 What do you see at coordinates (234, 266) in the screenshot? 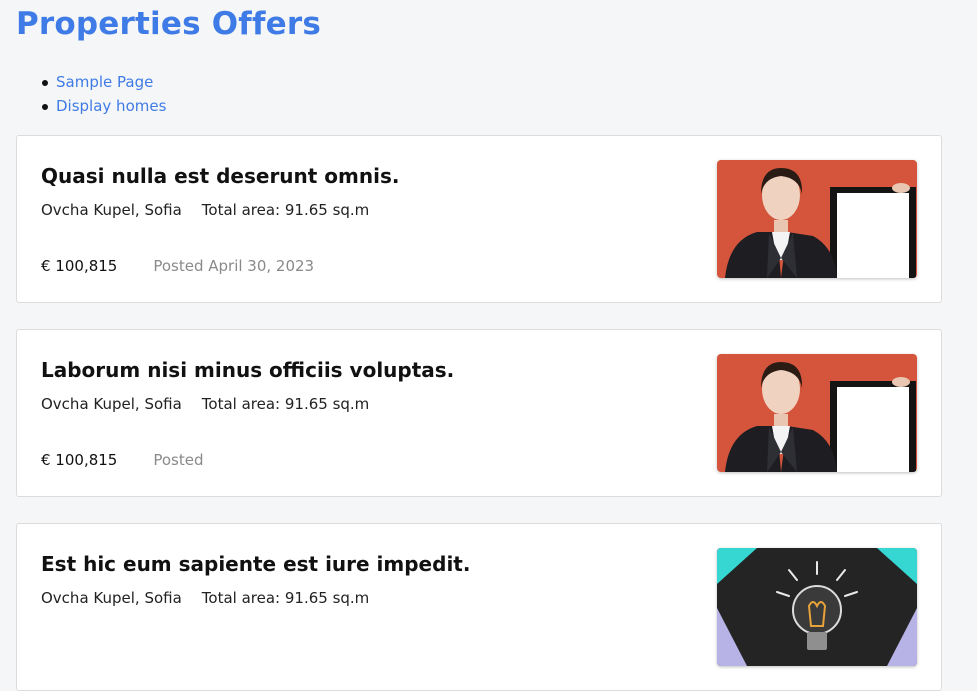
I see `listing-posted-date: Posted April 30, 2023` at bounding box center [234, 266].